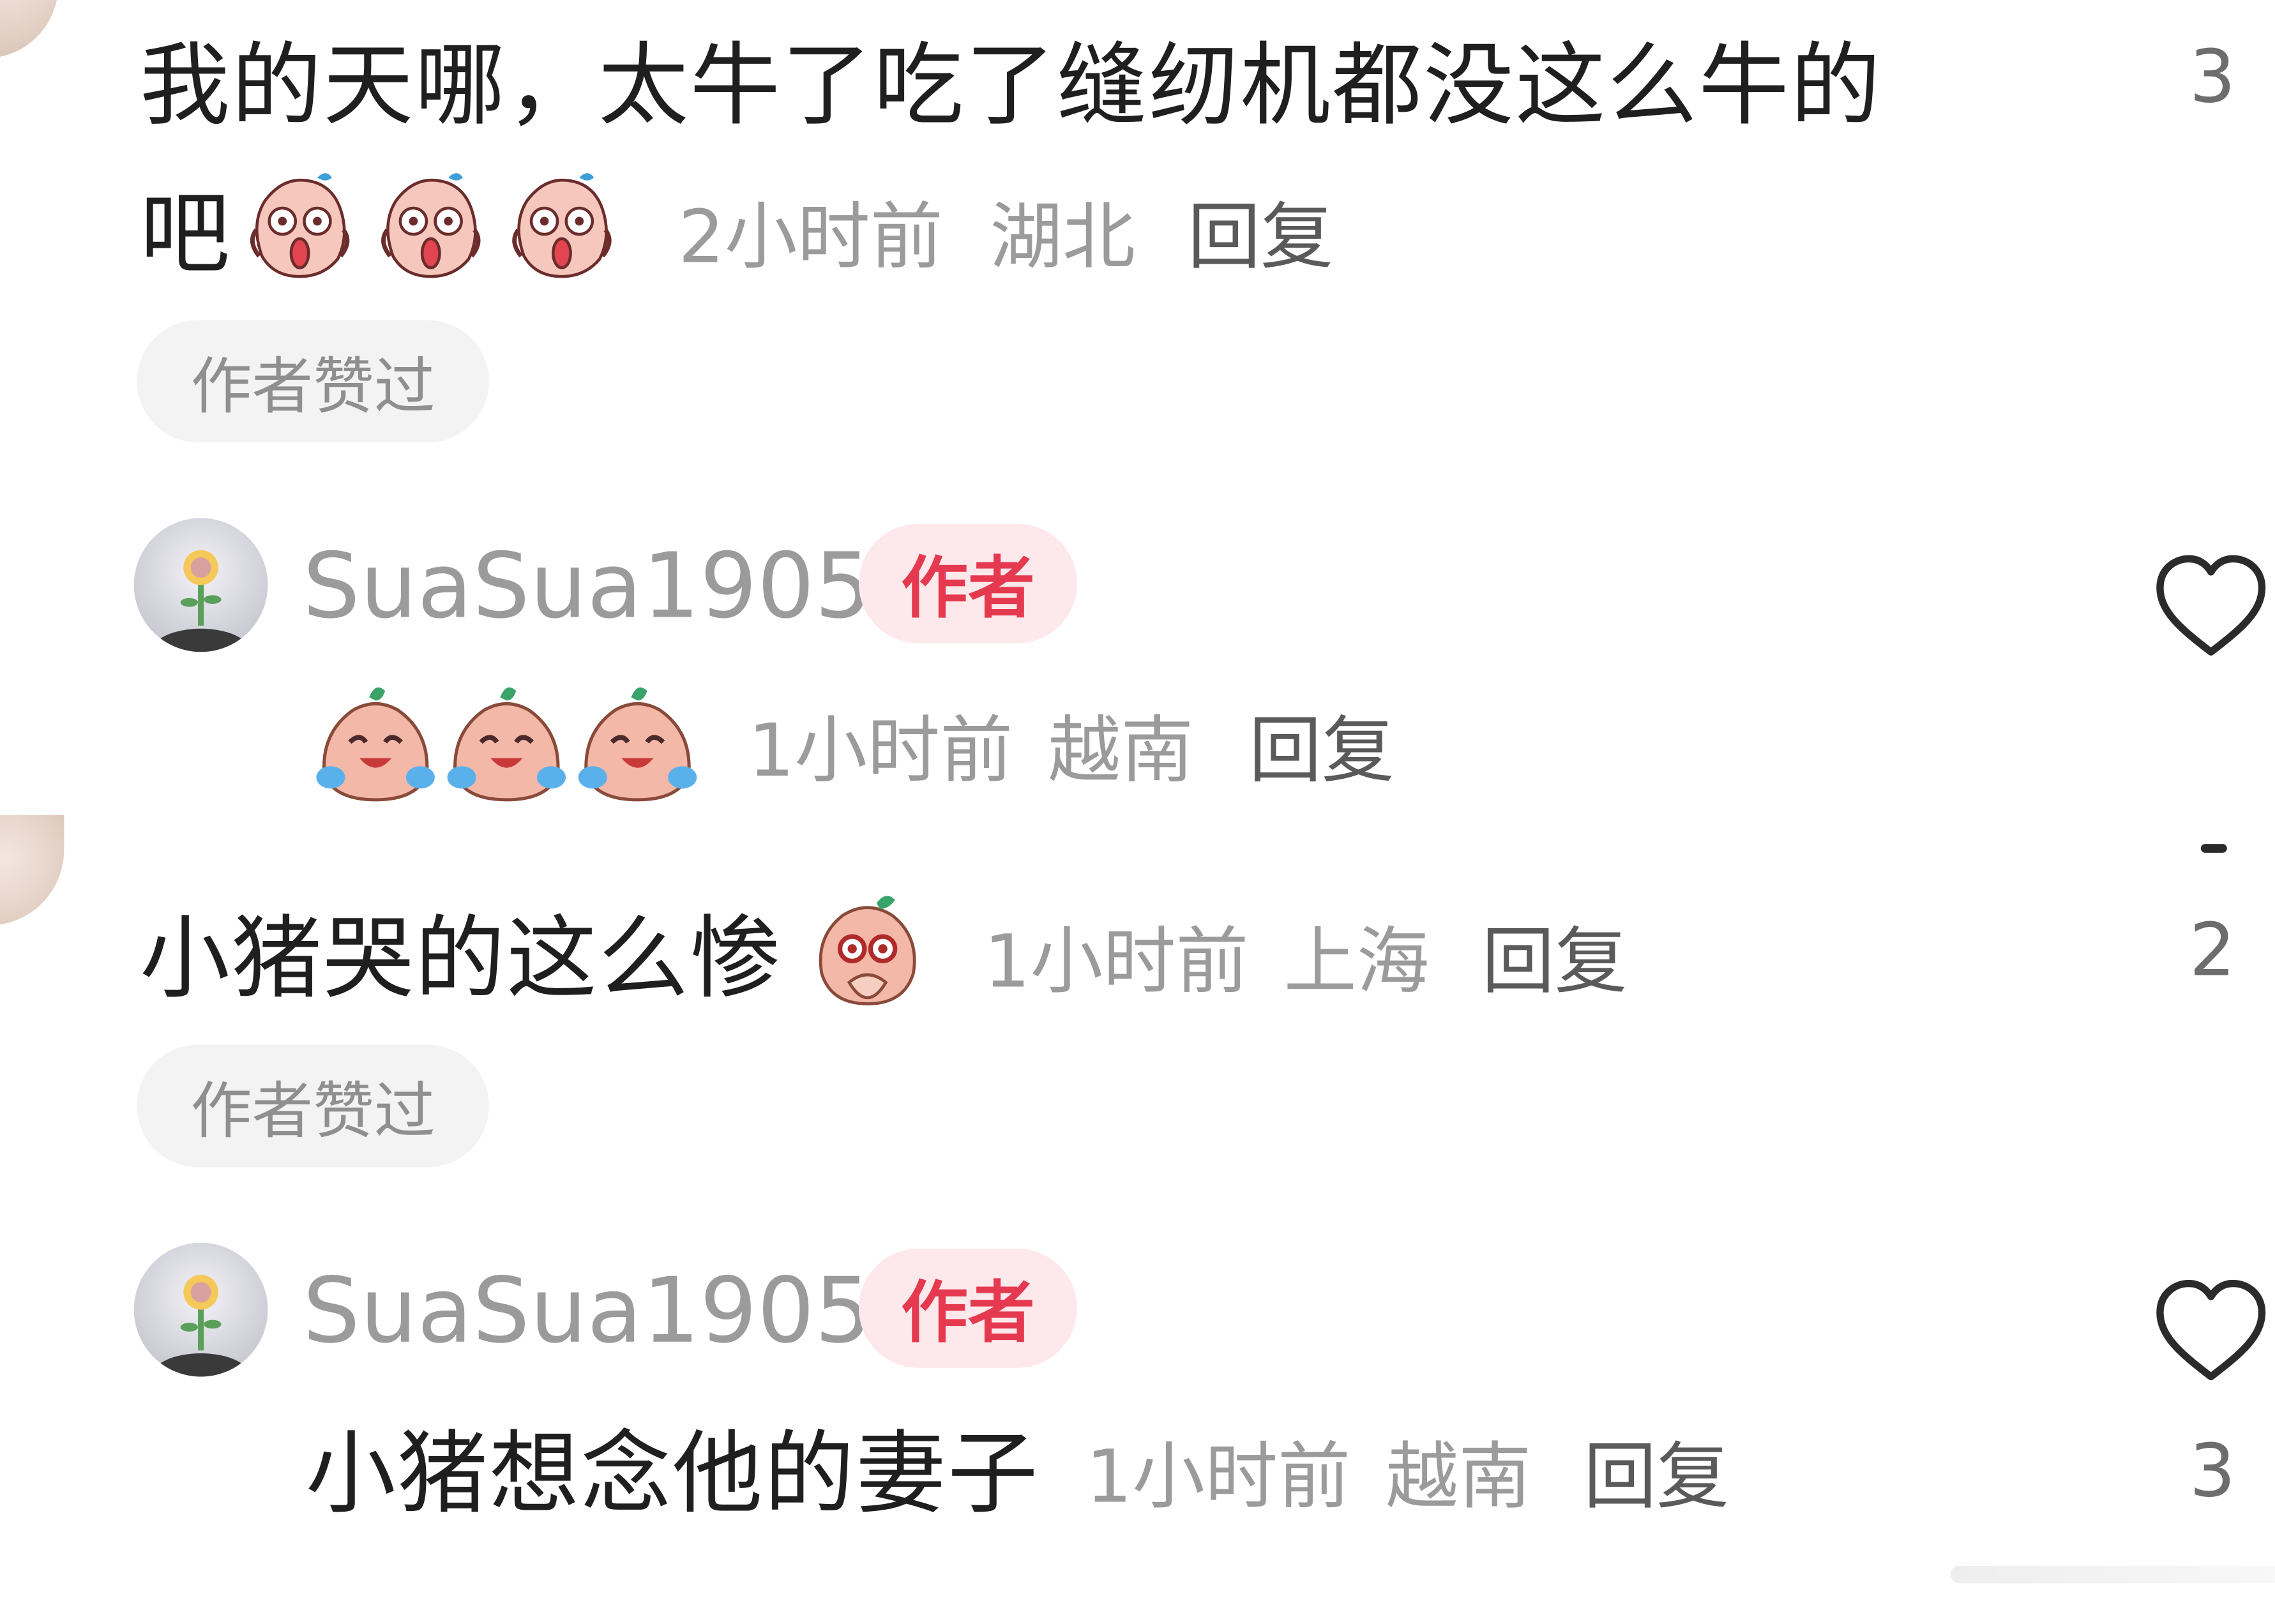  What do you see at coordinates (867, 950) in the screenshot?
I see `pleading-emoji` at bounding box center [867, 950].